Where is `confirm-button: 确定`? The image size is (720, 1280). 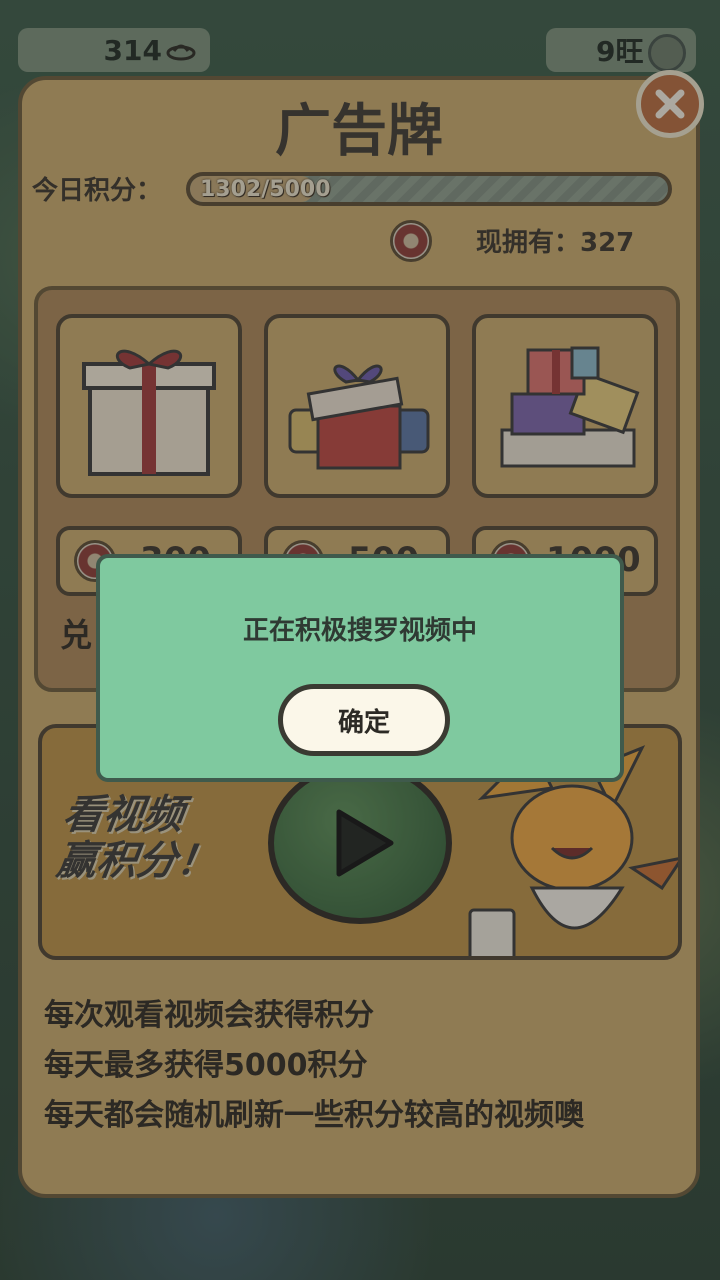 confirm-button: 确定 is located at coordinates (364, 720).